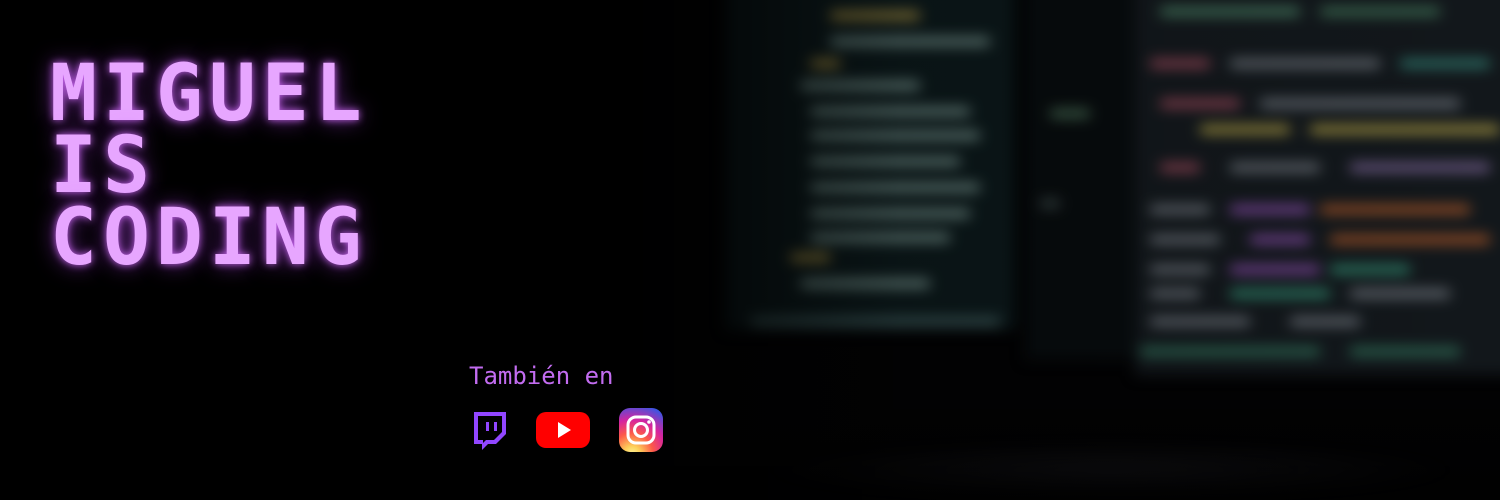 The height and width of the screenshot is (500, 1500). What do you see at coordinates (209, 94) in the screenshot?
I see `title-line-1: Miguel` at bounding box center [209, 94].